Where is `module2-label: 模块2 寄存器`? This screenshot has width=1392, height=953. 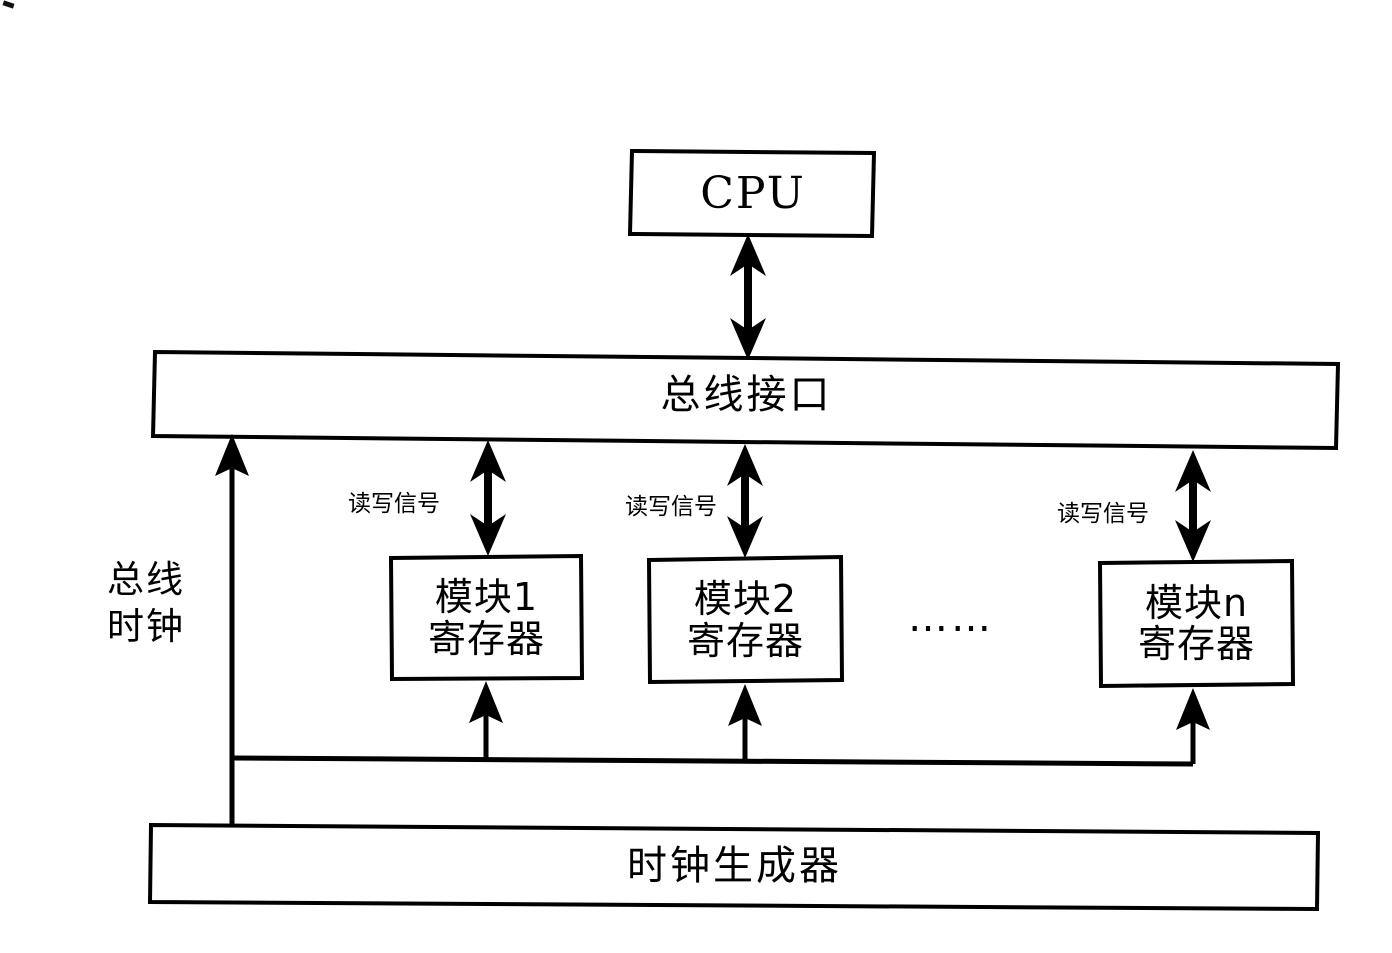 module2-label: 模块2 寄存器 is located at coordinates (745, 620).